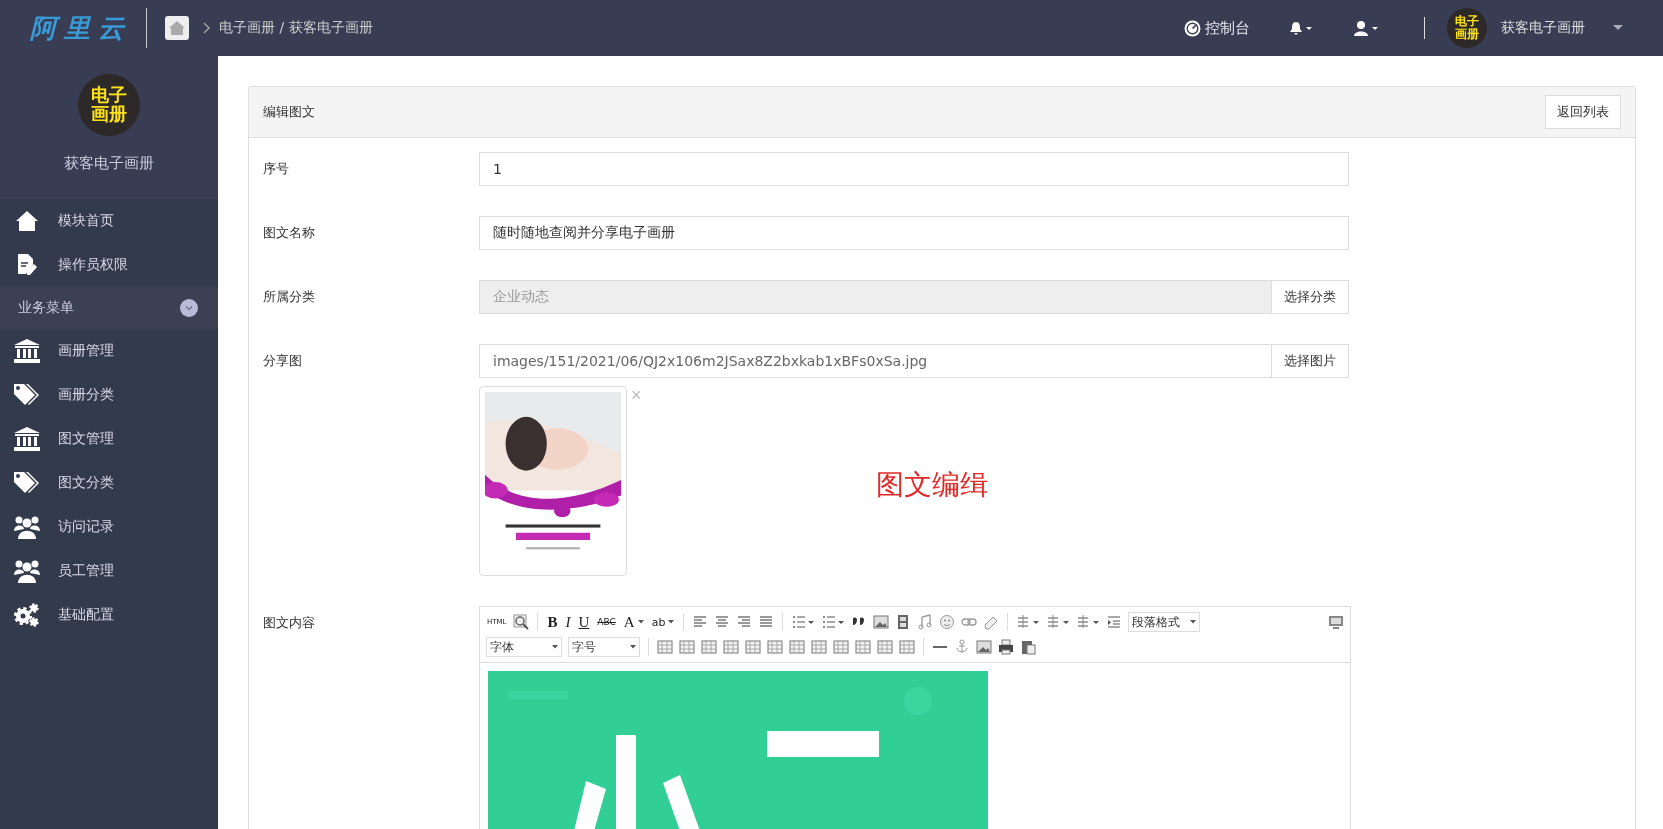 Image resolution: width=1663 pixels, height=829 pixels. What do you see at coordinates (1543, 28) in the screenshot?
I see `user-name: 获客电子画册` at bounding box center [1543, 28].